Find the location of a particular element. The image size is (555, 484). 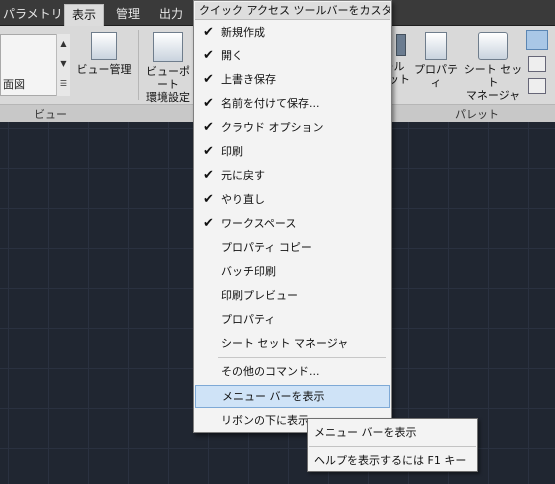

tooltip-title: メニュー バーを表示 is located at coordinates (365, 432).